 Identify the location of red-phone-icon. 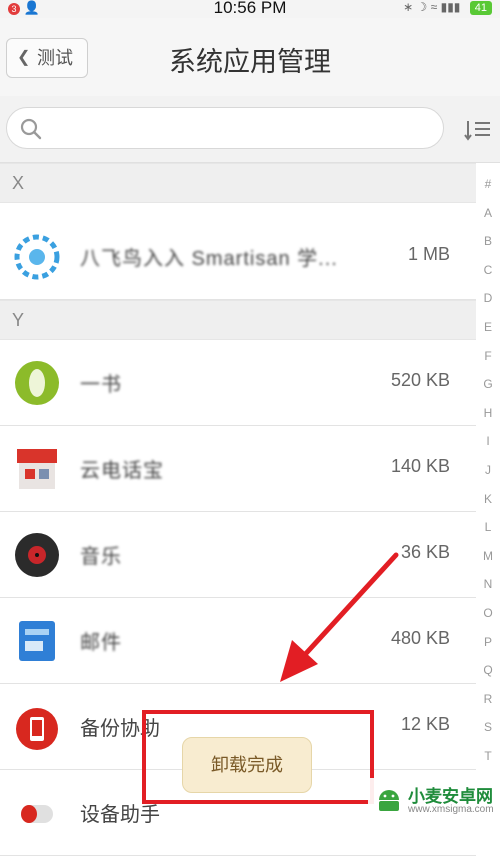
(37, 729).